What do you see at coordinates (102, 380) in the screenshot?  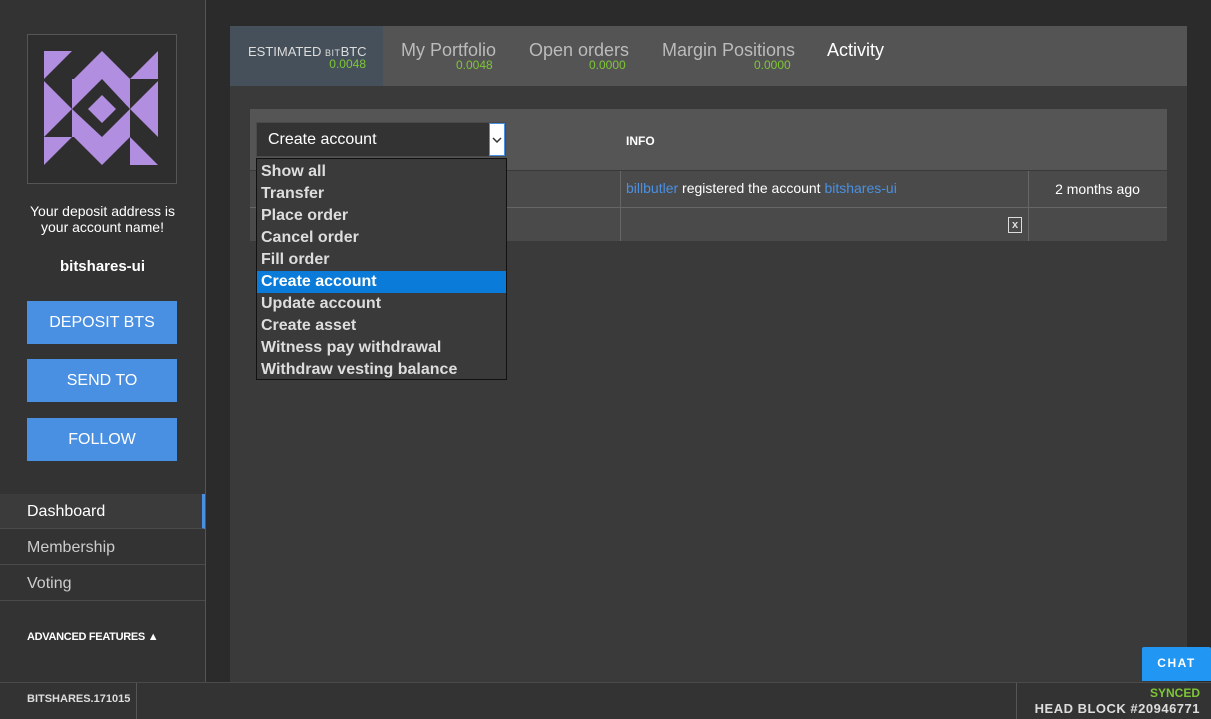 I see `send-to-button: SEND TO` at bounding box center [102, 380].